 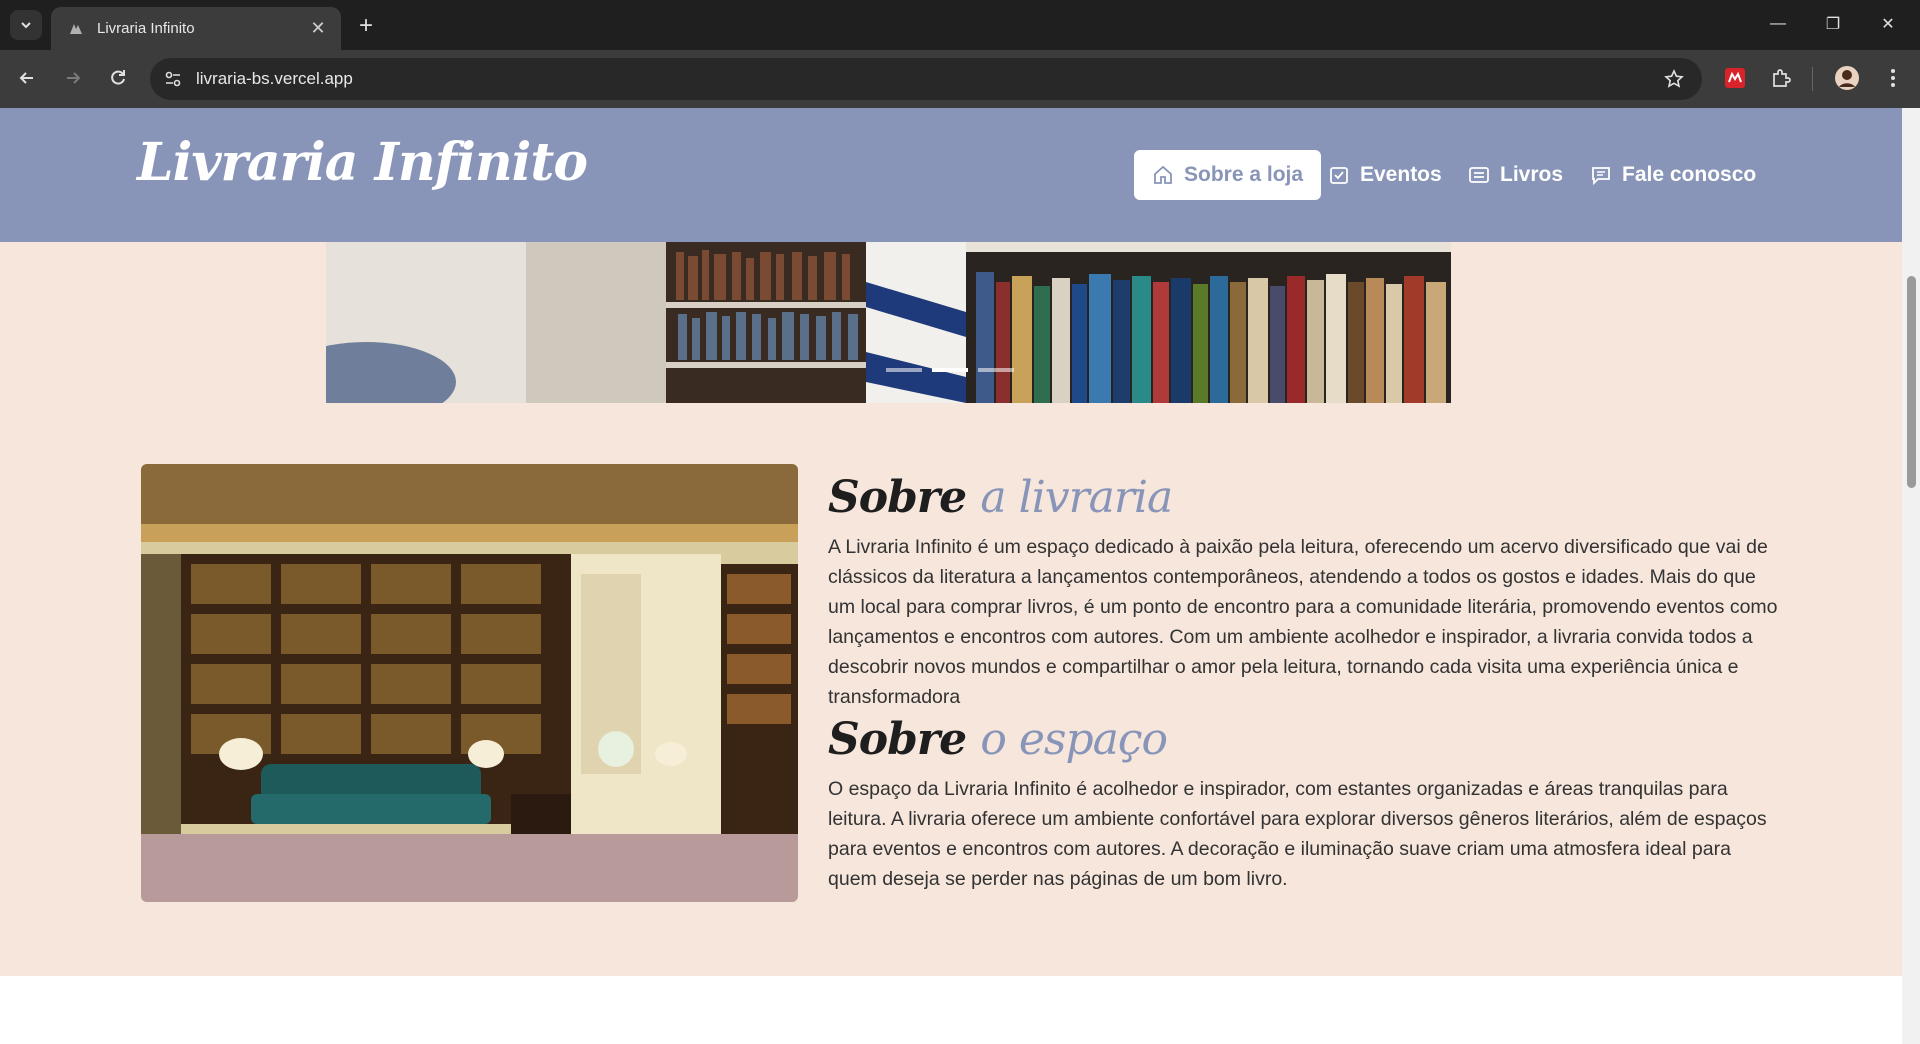 What do you see at coordinates (1781, 78) in the screenshot?
I see `extensions-puzzle-icon` at bounding box center [1781, 78].